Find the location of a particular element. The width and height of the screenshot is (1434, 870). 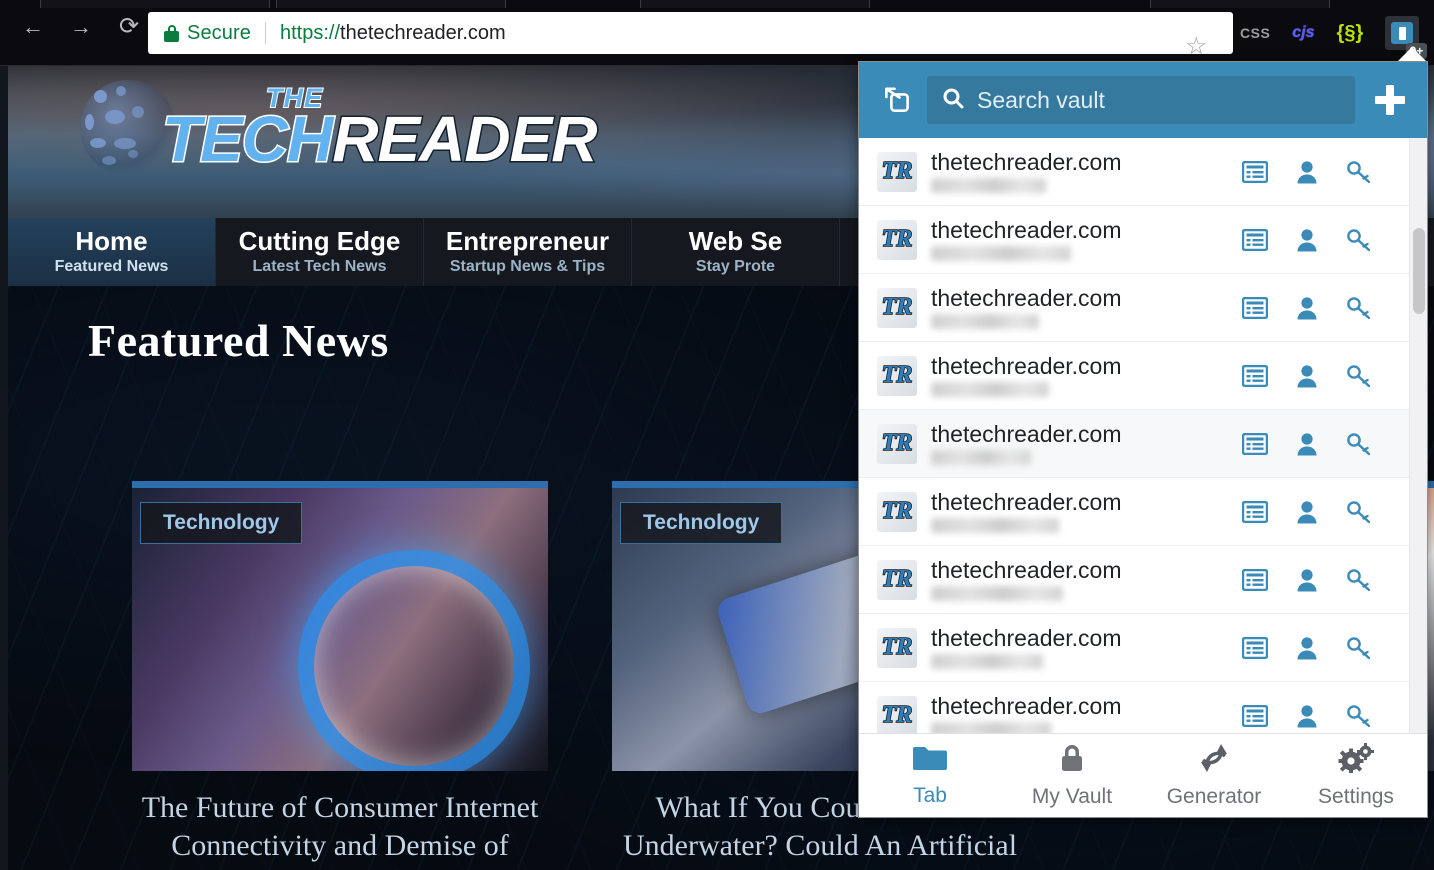

gears-icon is located at coordinates (1356, 760).